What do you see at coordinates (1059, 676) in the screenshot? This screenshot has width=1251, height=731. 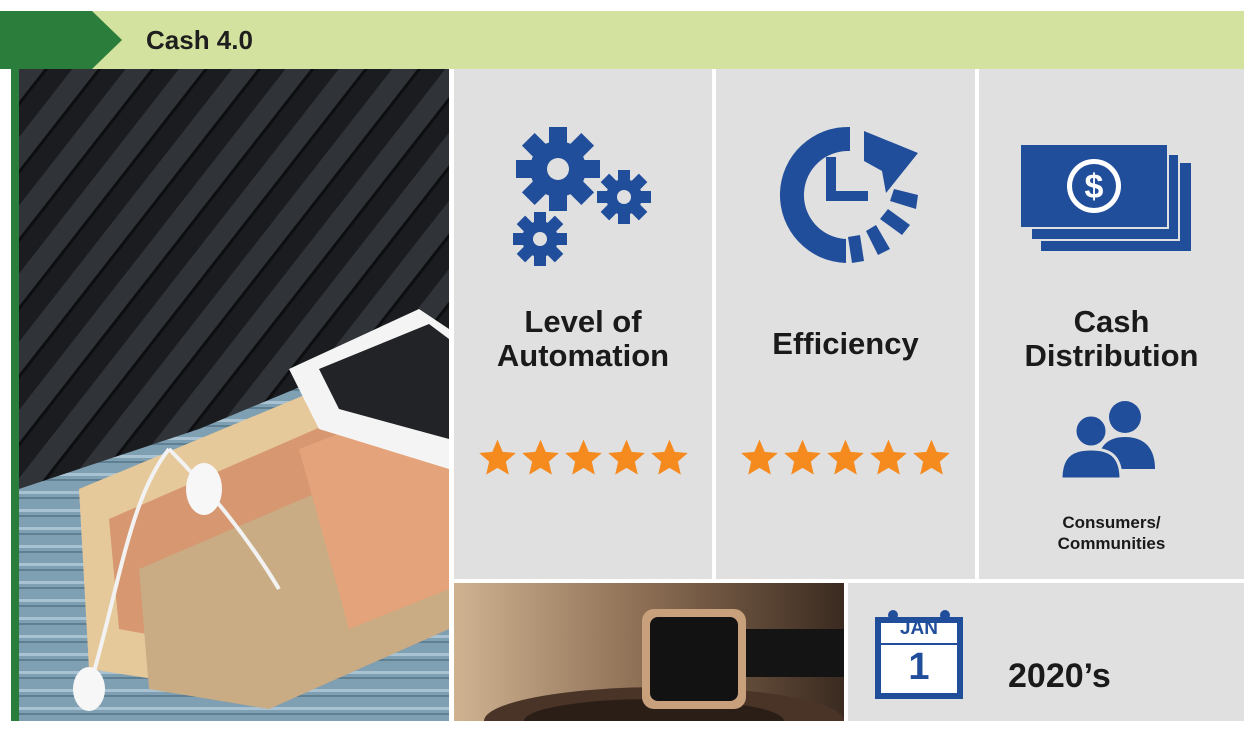 I see `era-label: 2020’s` at bounding box center [1059, 676].